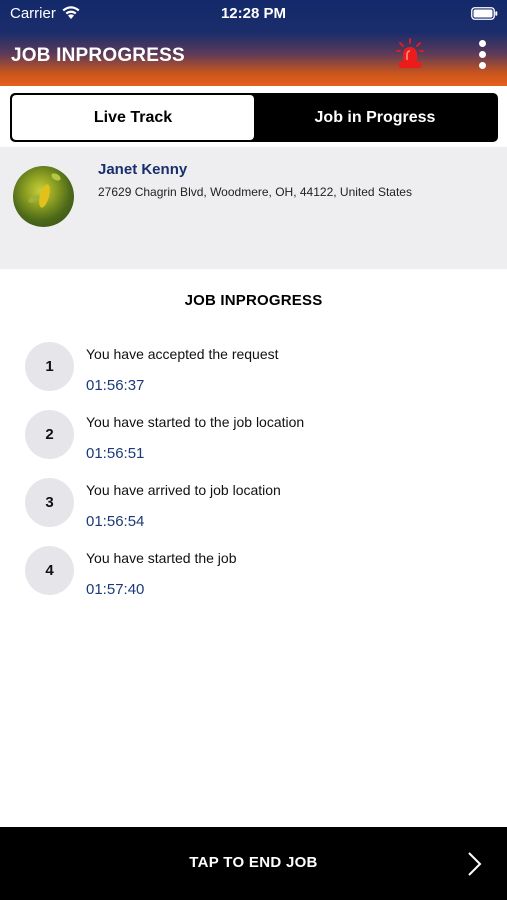 The height and width of the screenshot is (900, 507). Describe the element at coordinates (115, 453) in the screenshot. I see `step-time: 01:56:51` at that location.